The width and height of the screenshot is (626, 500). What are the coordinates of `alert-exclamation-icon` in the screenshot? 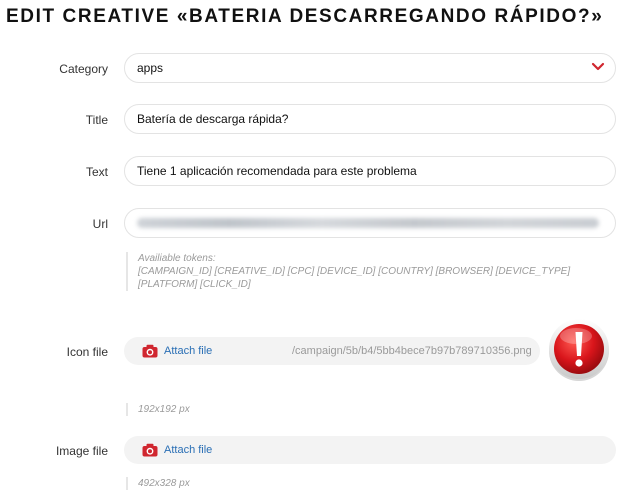 It's located at (579, 350).